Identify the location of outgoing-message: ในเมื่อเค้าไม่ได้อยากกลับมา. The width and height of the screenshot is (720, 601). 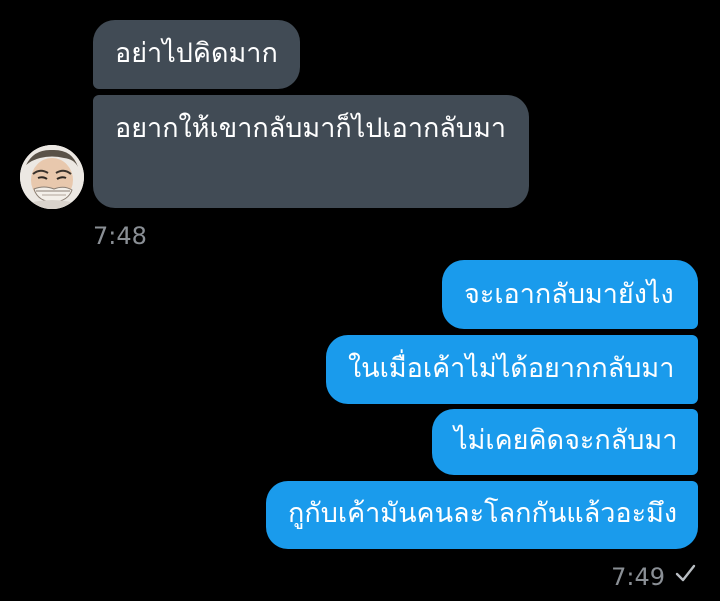
(512, 369).